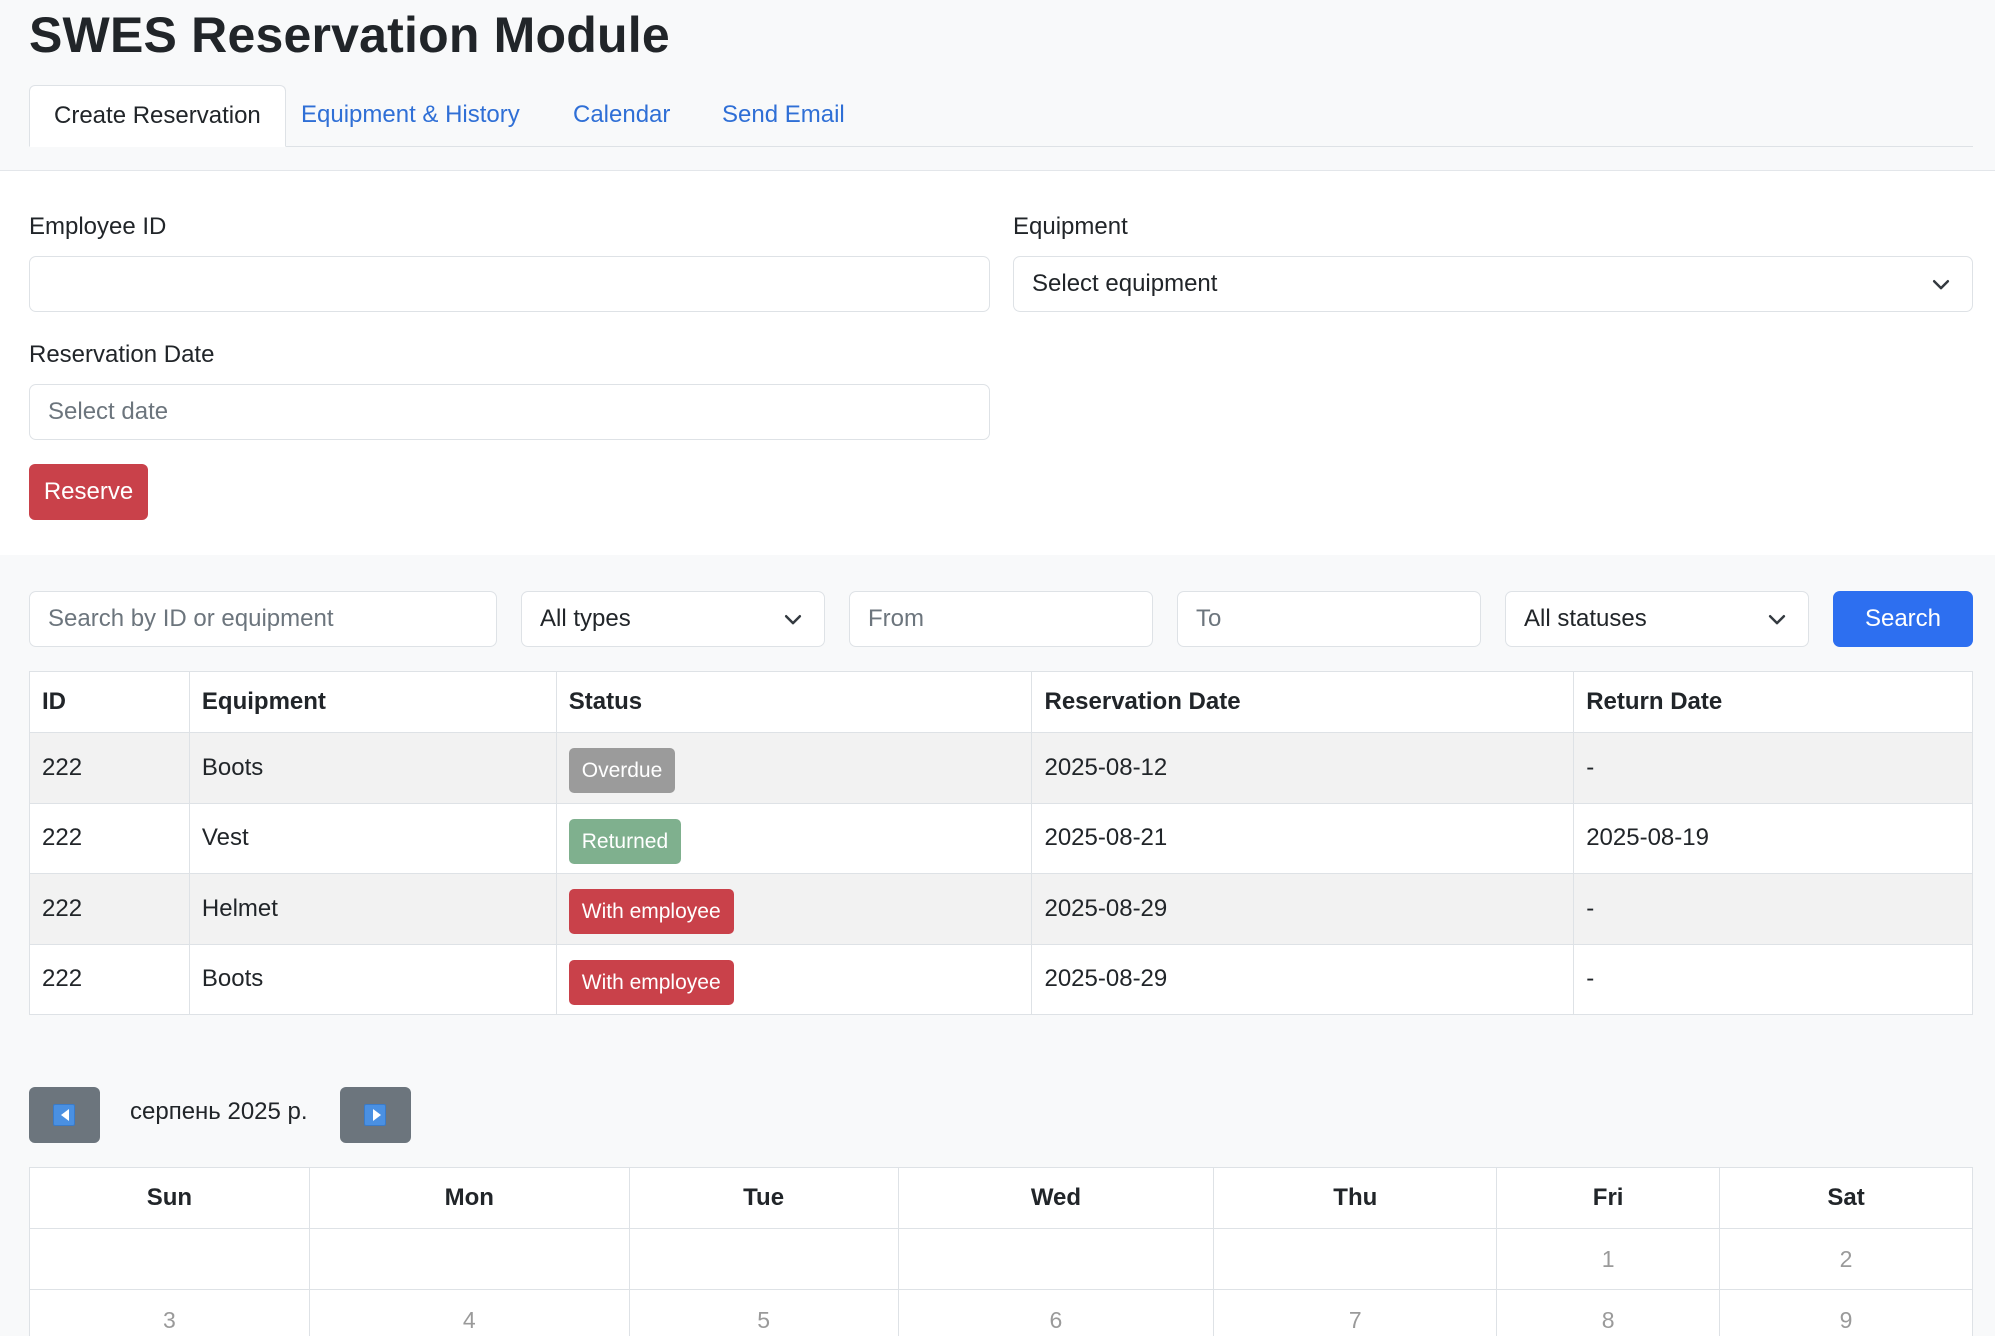 The image size is (1995, 1336). I want to click on weekday-header: Sun, so click(169, 1198).